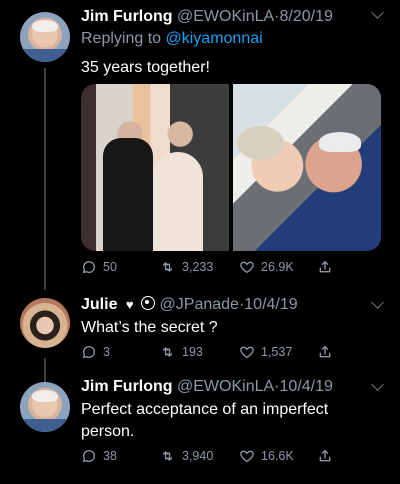 The height and width of the screenshot is (484, 400). I want to click on couple-selfie, so click(307, 167).